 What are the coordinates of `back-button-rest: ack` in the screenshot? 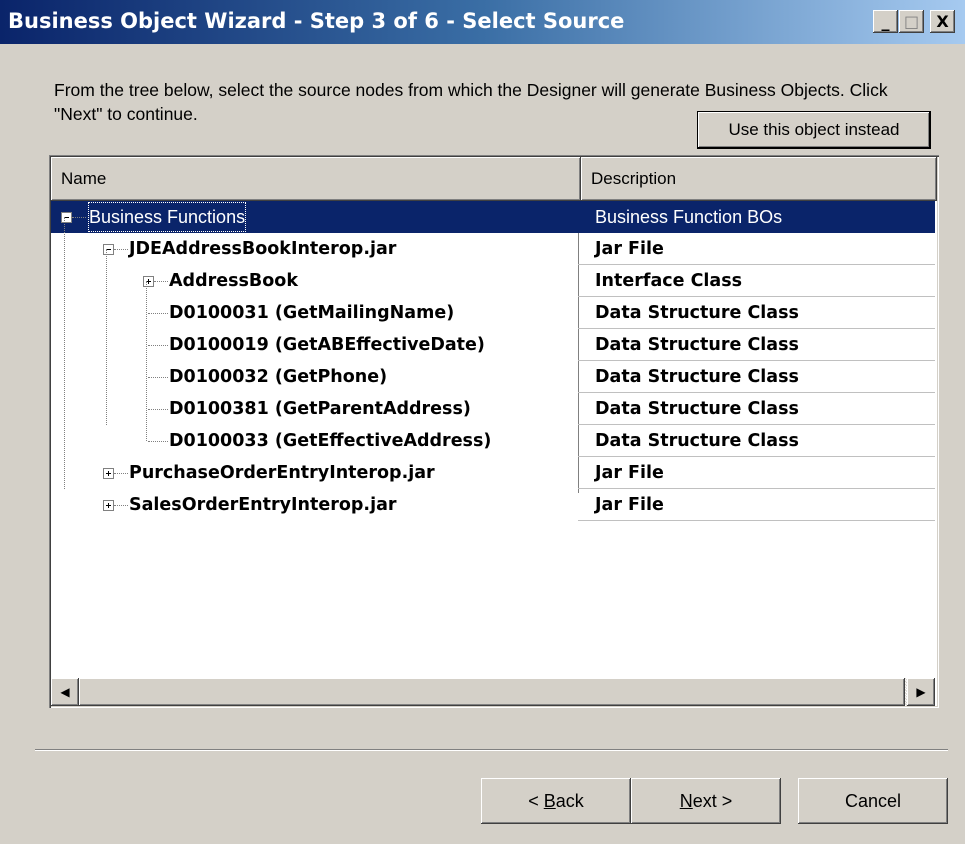 It's located at (569, 800).